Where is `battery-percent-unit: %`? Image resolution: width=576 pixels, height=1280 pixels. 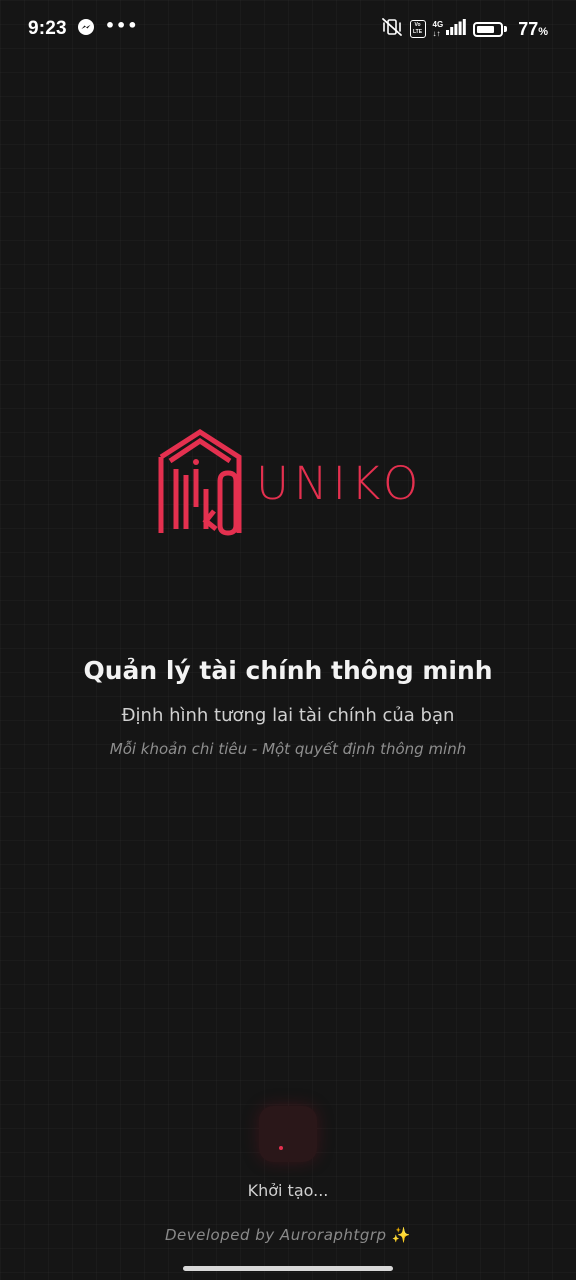
battery-percent-unit: % is located at coordinates (543, 31).